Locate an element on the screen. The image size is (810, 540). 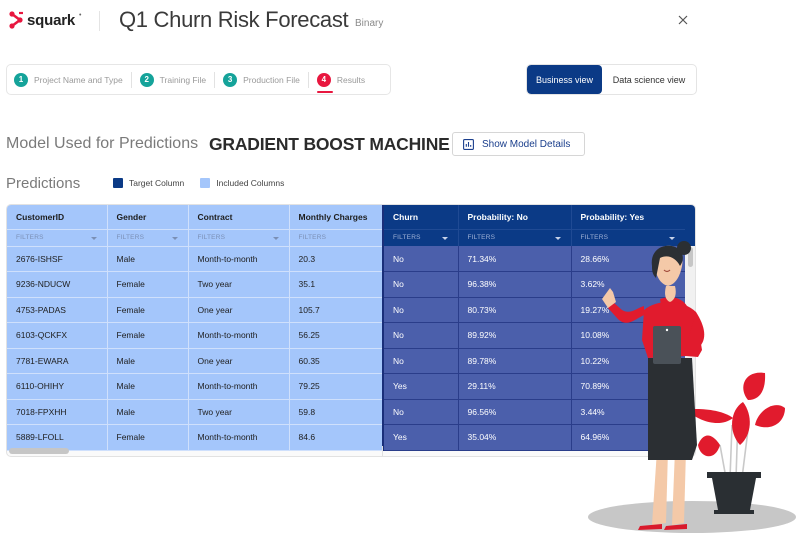
legend-swatch-target is located at coordinates (118, 183).